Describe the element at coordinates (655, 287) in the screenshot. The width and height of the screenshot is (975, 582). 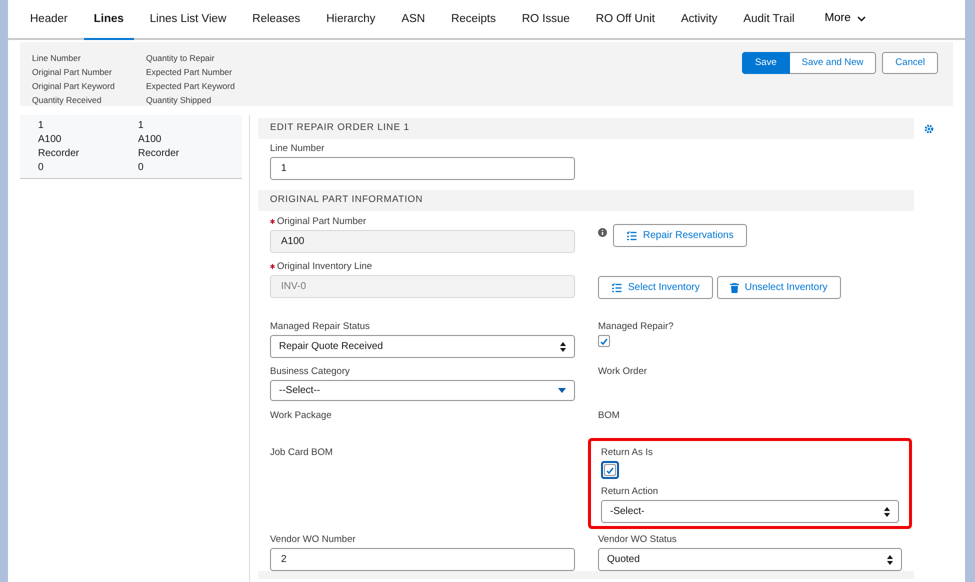
I see `action-button: Select Inventory` at that location.